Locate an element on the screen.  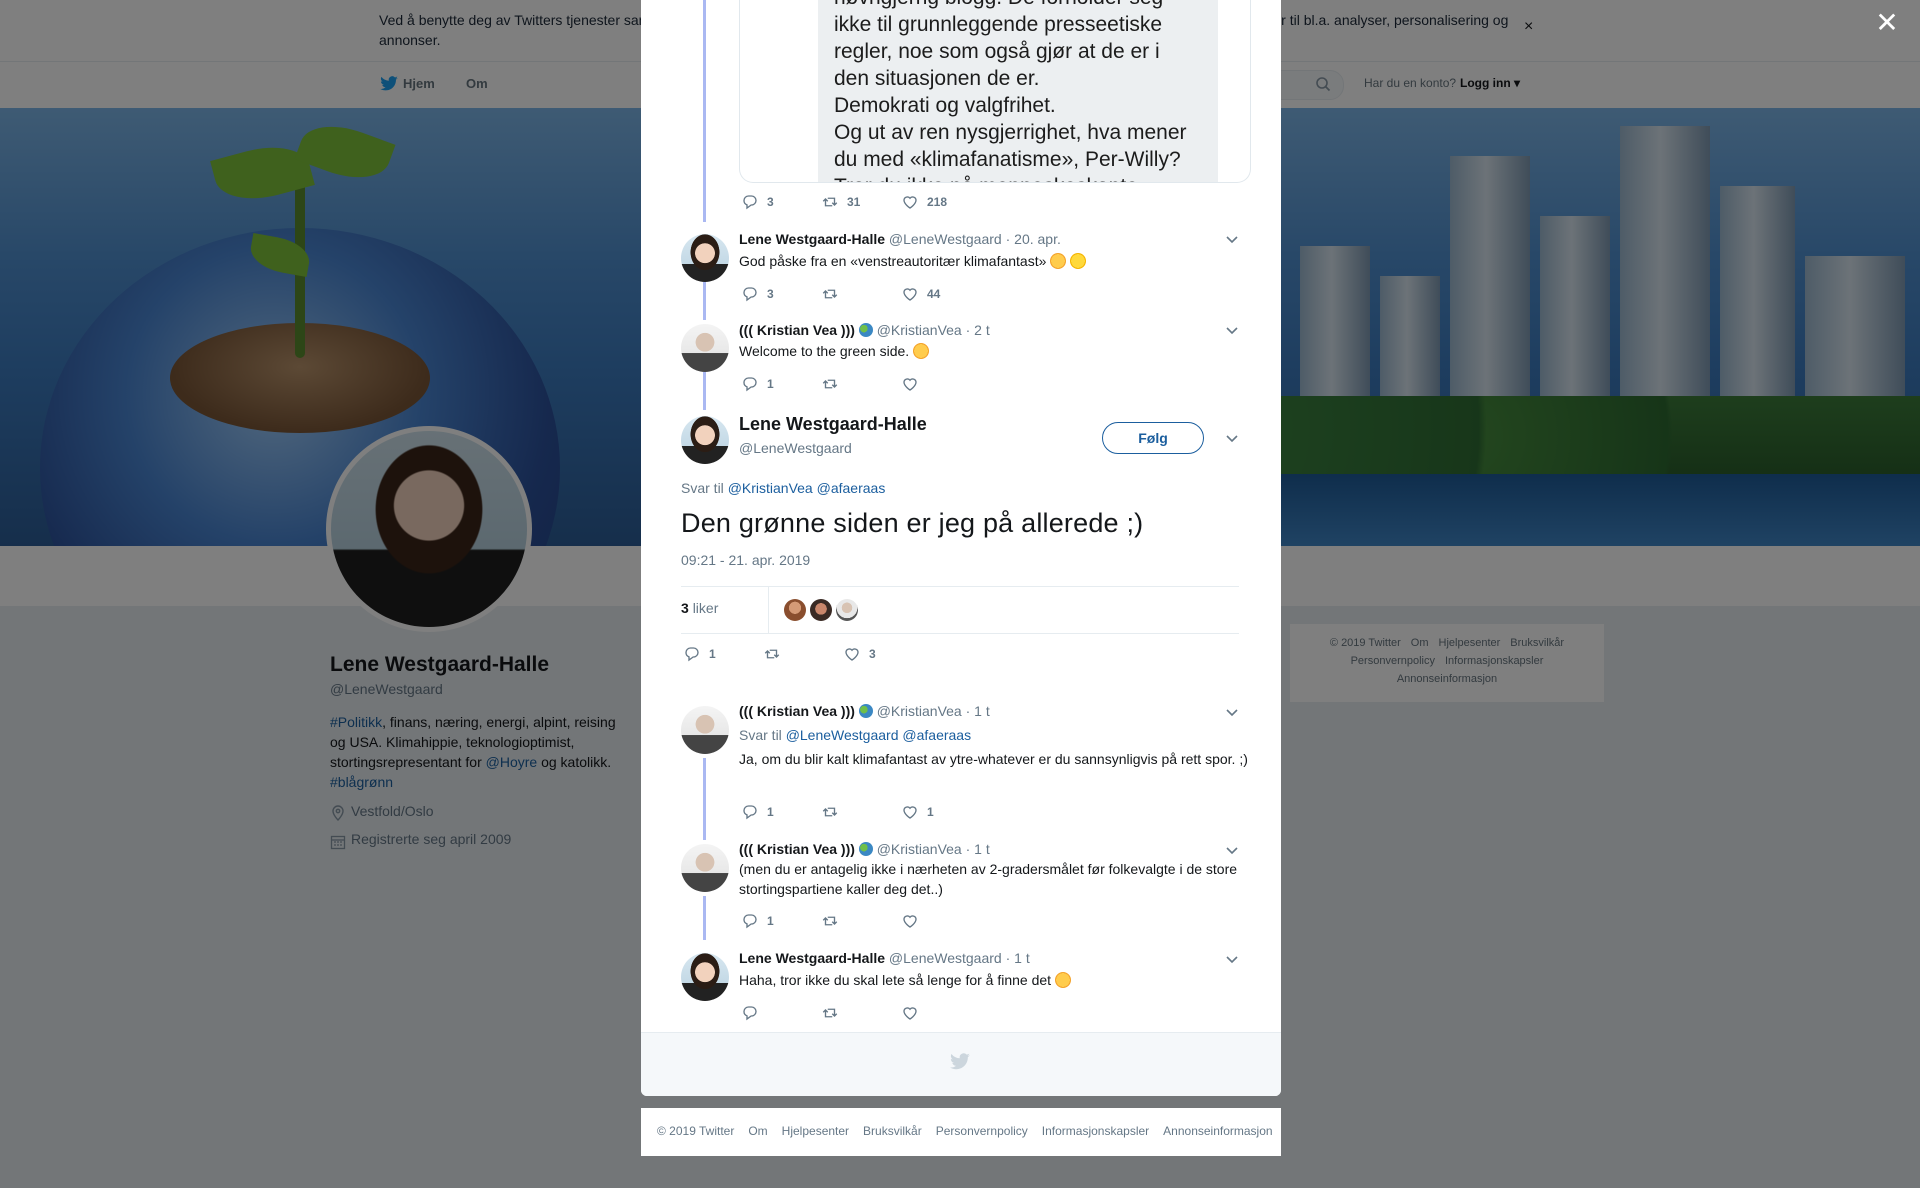
divider is located at coordinates (768, 610).